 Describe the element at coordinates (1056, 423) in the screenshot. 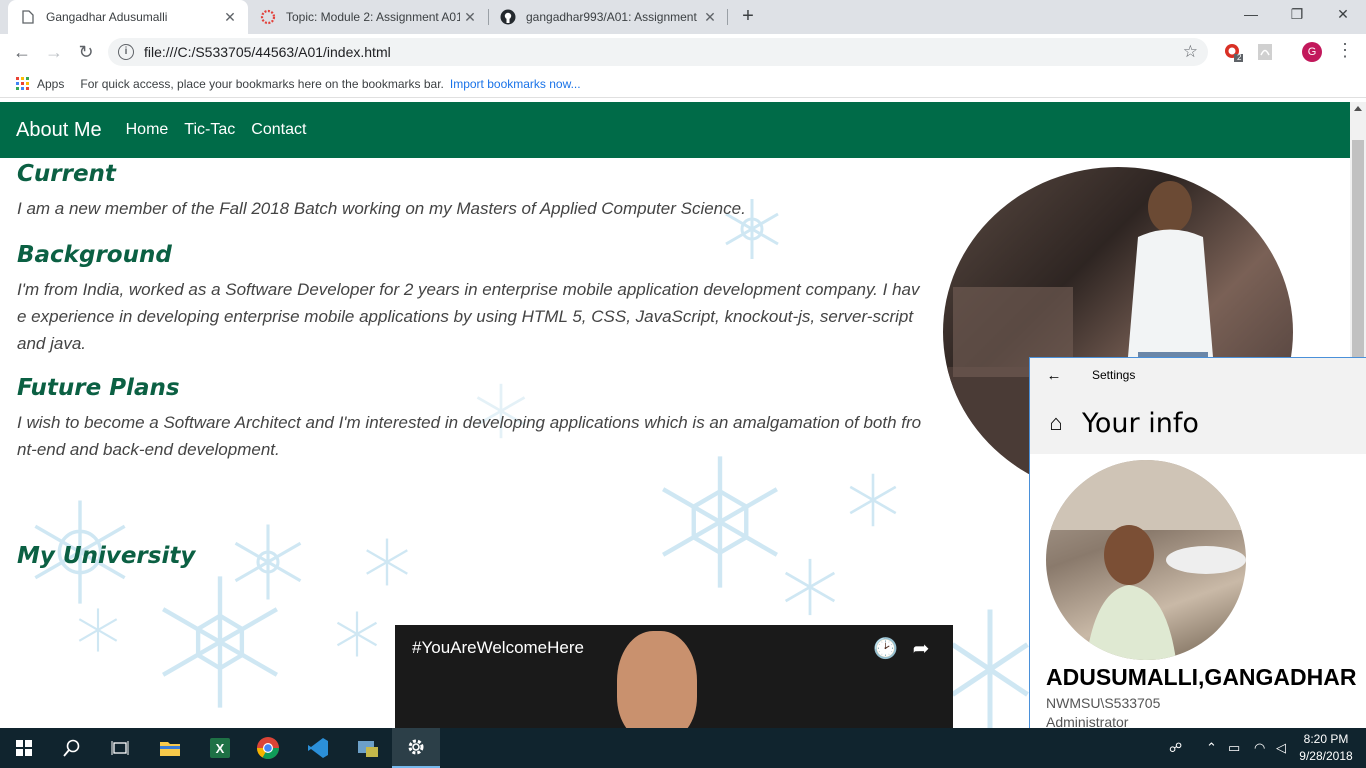

I see `home-icon: ⌂` at that location.